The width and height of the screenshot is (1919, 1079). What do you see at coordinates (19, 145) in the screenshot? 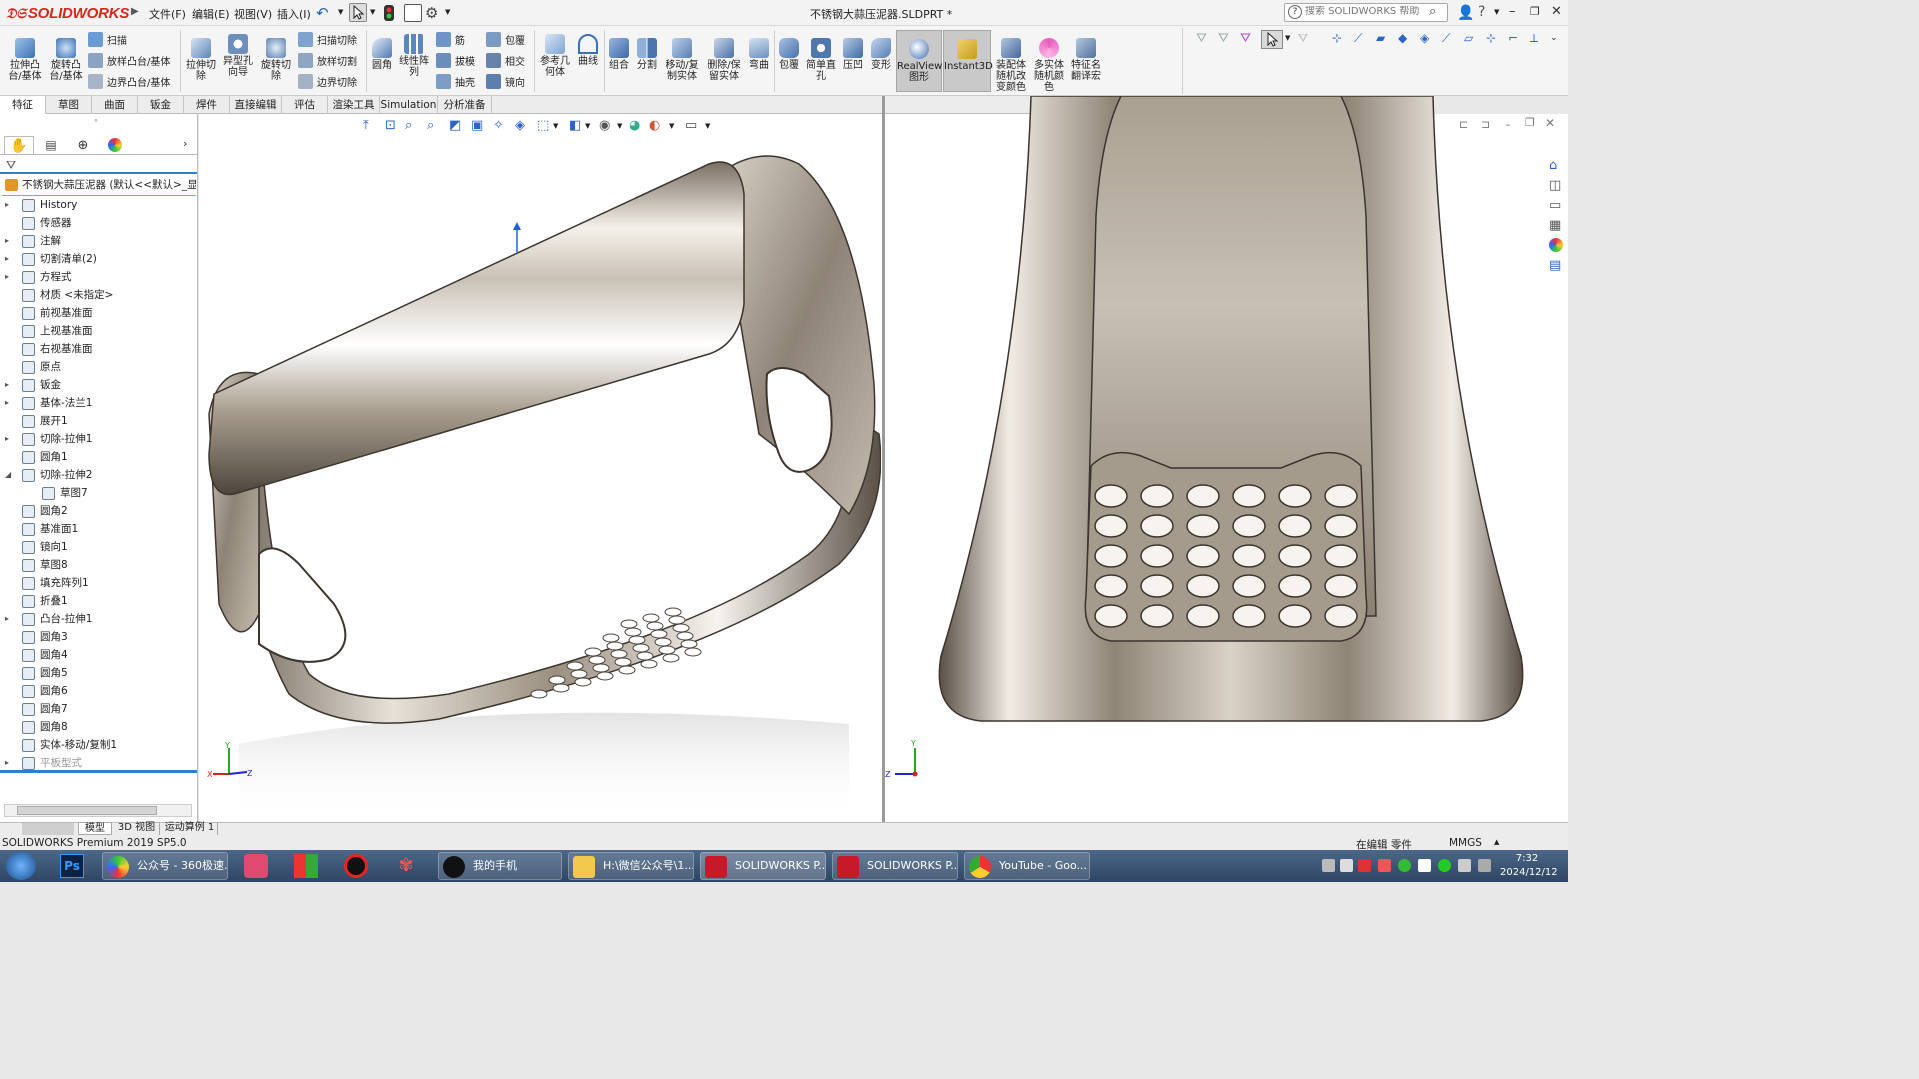
I see `feature-manager-tab: ✋` at bounding box center [19, 145].